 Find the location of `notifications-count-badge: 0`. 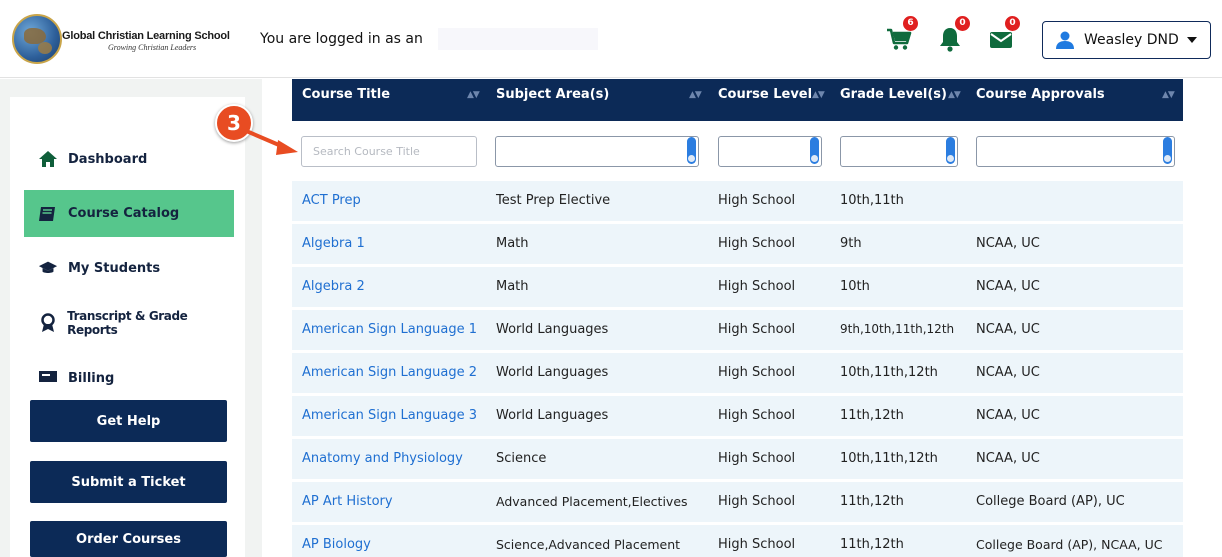

notifications-count-badge: 0 is located at coordinates (962, 23).